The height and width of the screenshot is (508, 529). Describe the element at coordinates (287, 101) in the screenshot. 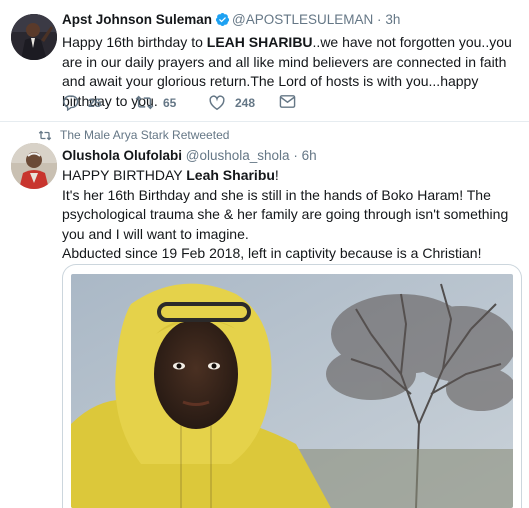

I see `direct-message-icon` at that location.